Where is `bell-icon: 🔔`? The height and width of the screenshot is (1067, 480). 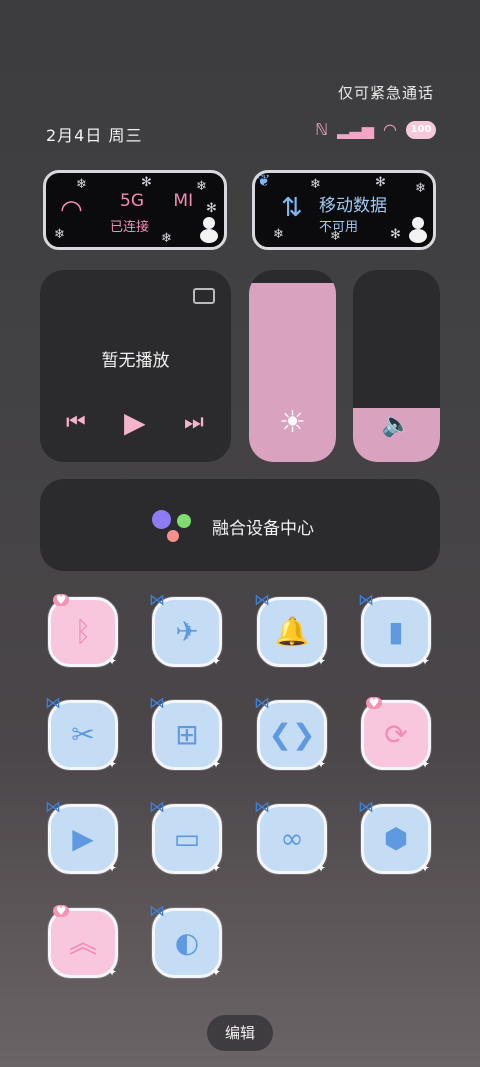 bell-icon: 🔔 is located at coordinates (292, 631).